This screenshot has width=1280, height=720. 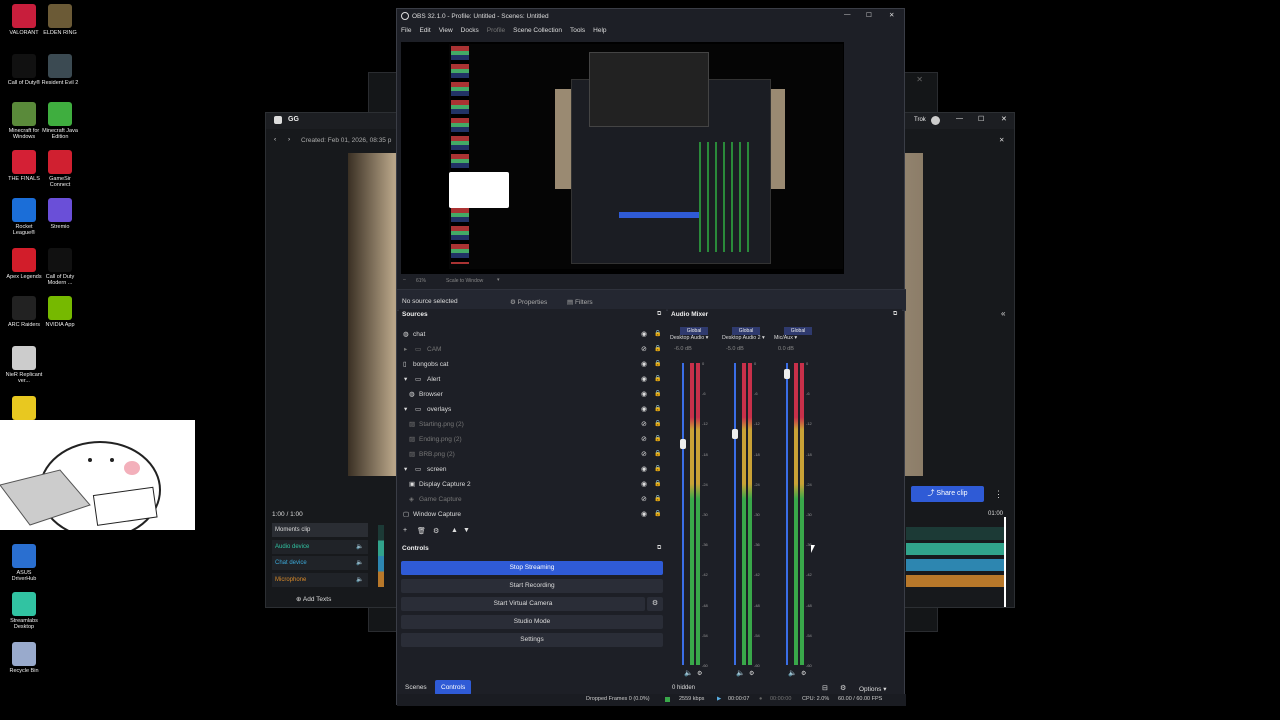 What do you see at coordinates (532, 424) in the screenshot?
I see `source-row: ▨ Starting.png (2) ⊘ 🔒` at bounding box center [532, 424].